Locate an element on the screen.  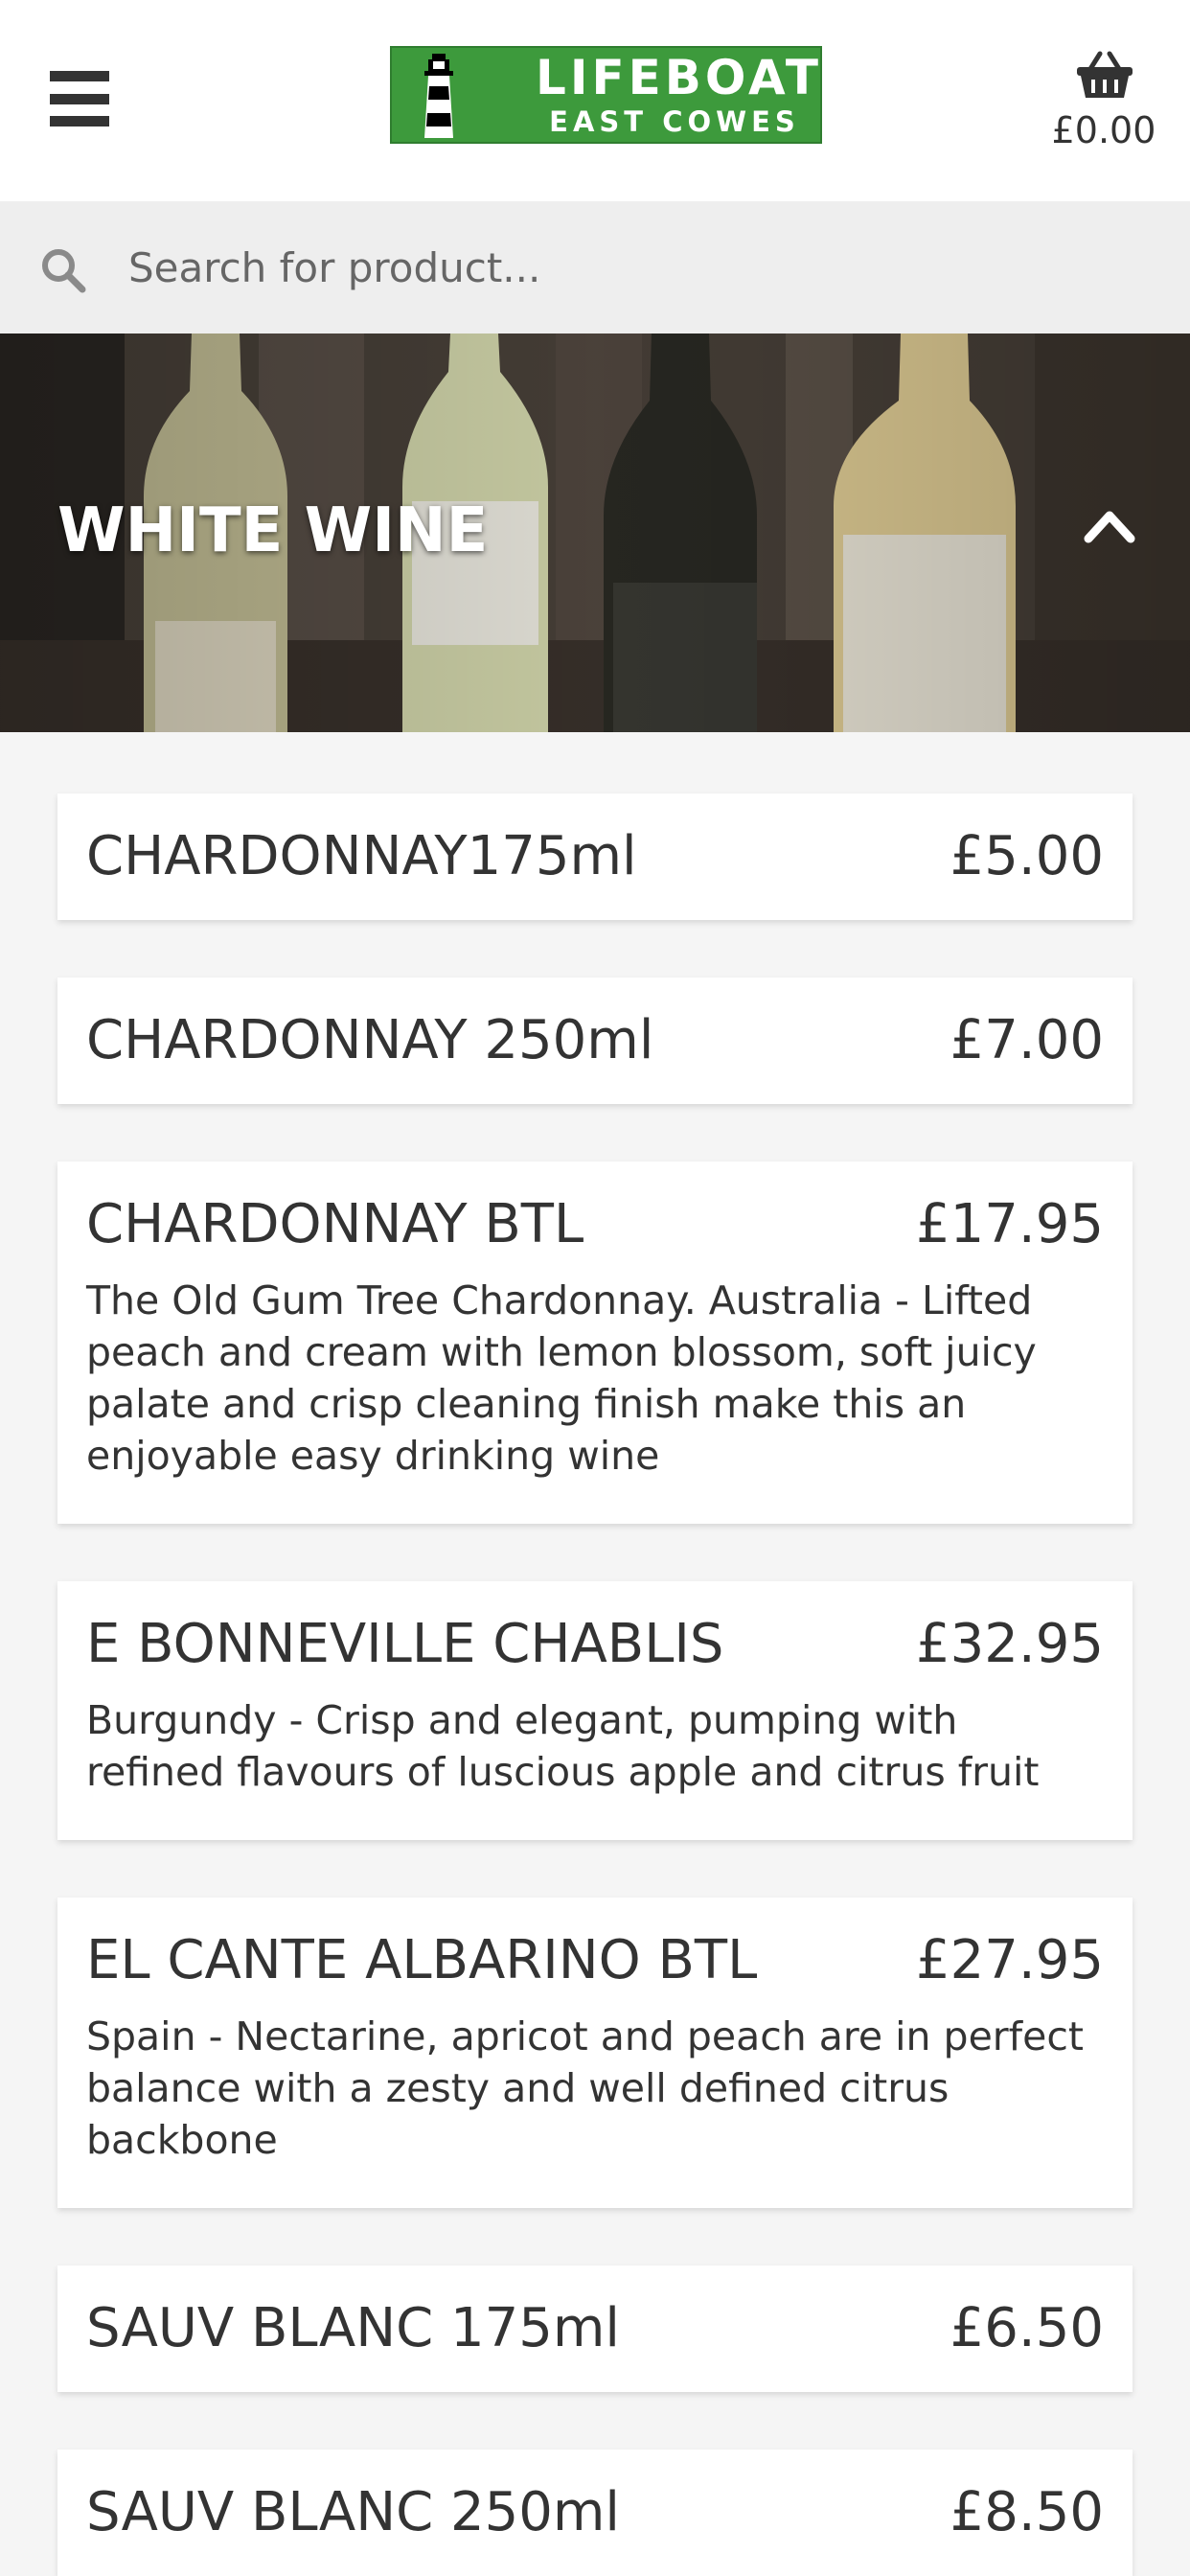
cart-total: £0.00 is located at coordinates (1103, 130).